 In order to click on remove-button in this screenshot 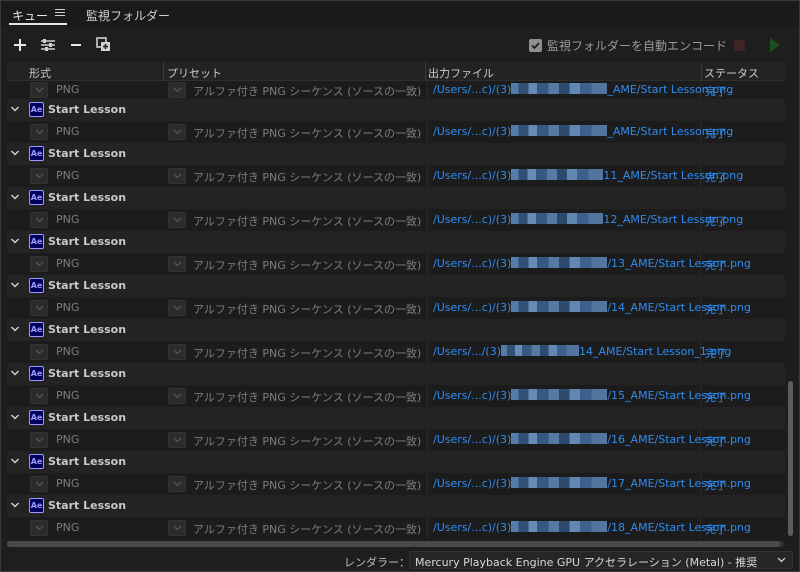, I will do `click(76, 45)`.